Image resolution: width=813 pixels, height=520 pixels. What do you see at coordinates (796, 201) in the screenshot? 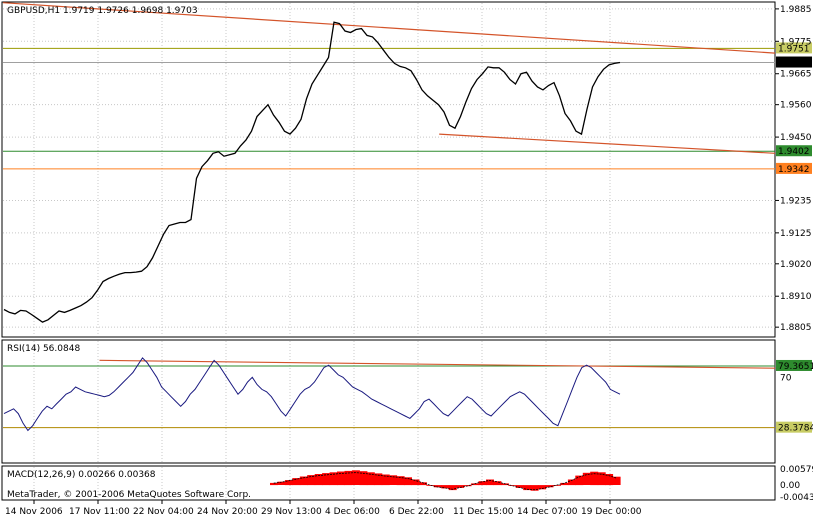
I see `price-ytick-label: 1.9235` at bounding box center [796, 201].